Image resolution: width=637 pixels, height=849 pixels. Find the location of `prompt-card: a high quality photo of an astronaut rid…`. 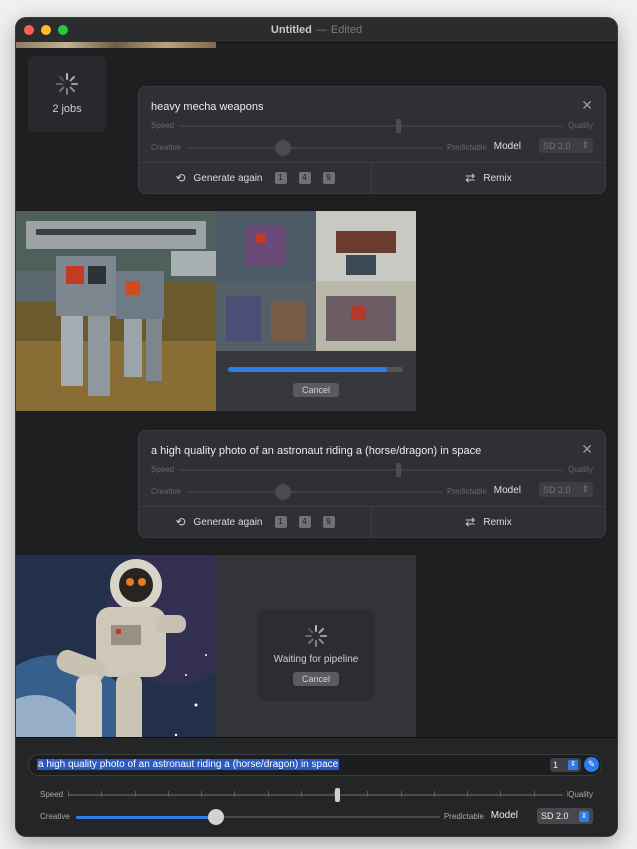

prompt-card: a high quality photo of an astronaut rid… is located at coordinates (372, 484).